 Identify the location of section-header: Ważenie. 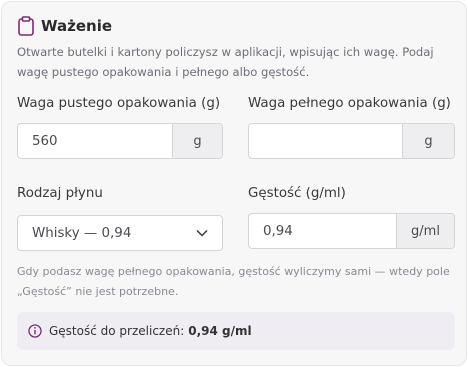
(64, 26).